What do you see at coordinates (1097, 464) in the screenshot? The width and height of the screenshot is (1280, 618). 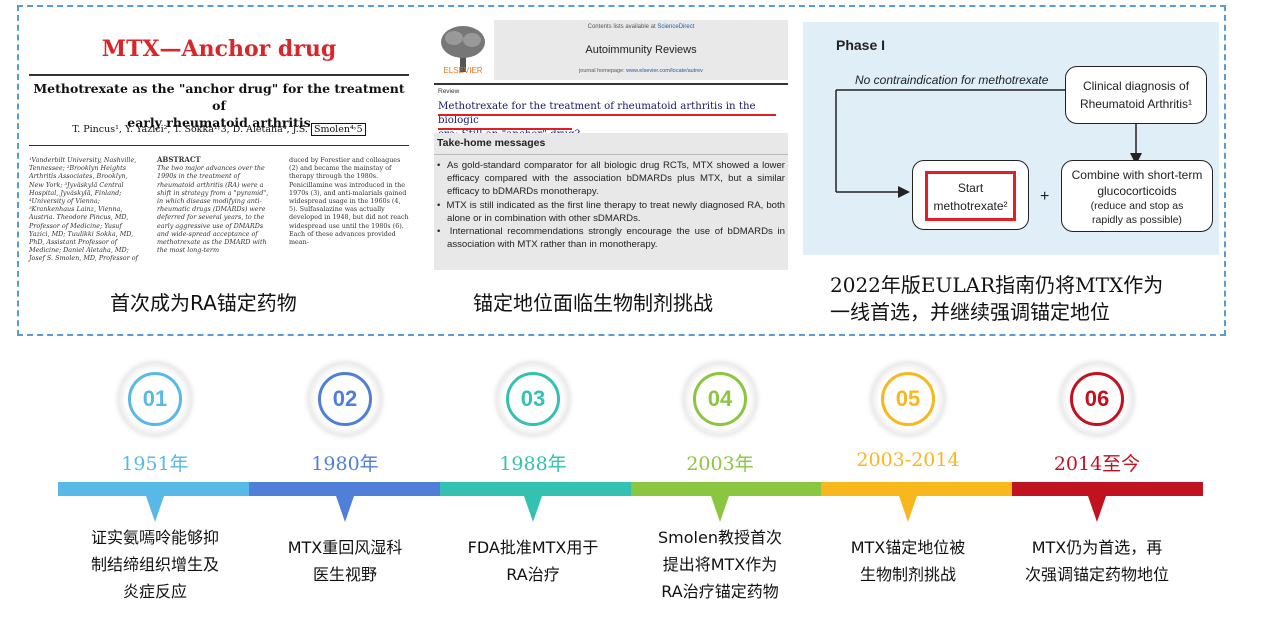 I see `timeline-year: 2014至今` at bounding box center [1097, 464].